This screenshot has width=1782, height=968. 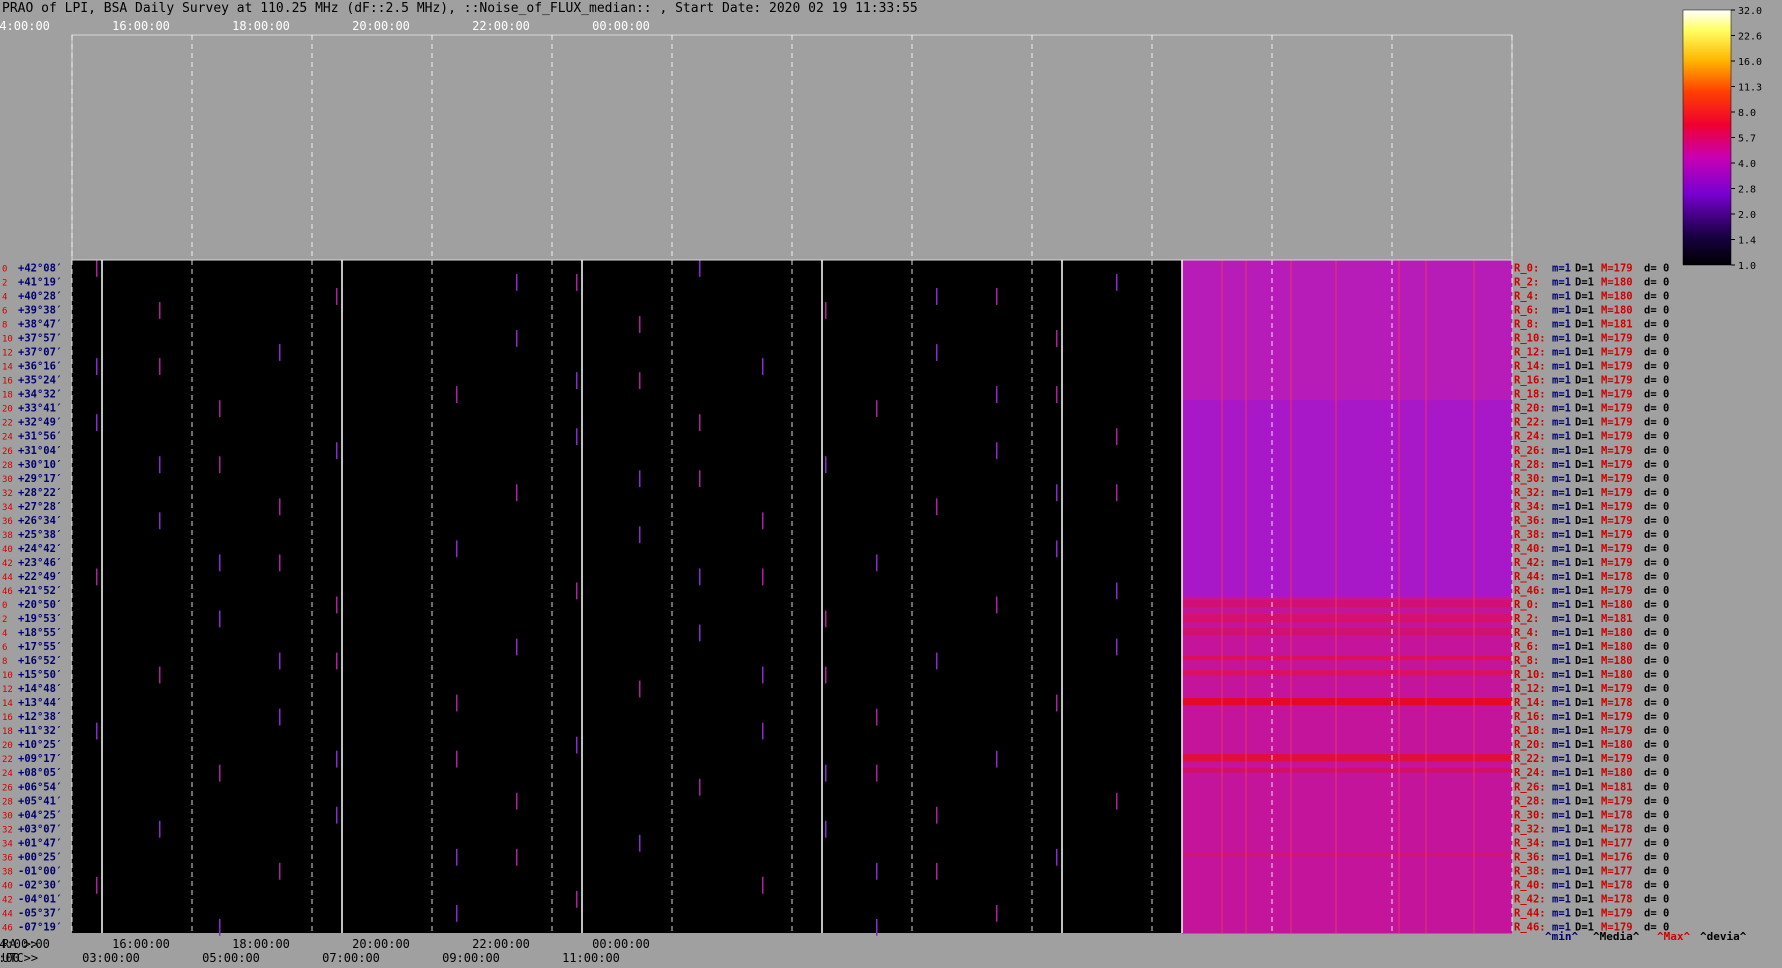 What do you see at coordinates (1530, 437) in the screenshot?
I see `row-stat: R_24:` at bounding box center [1530, 437].